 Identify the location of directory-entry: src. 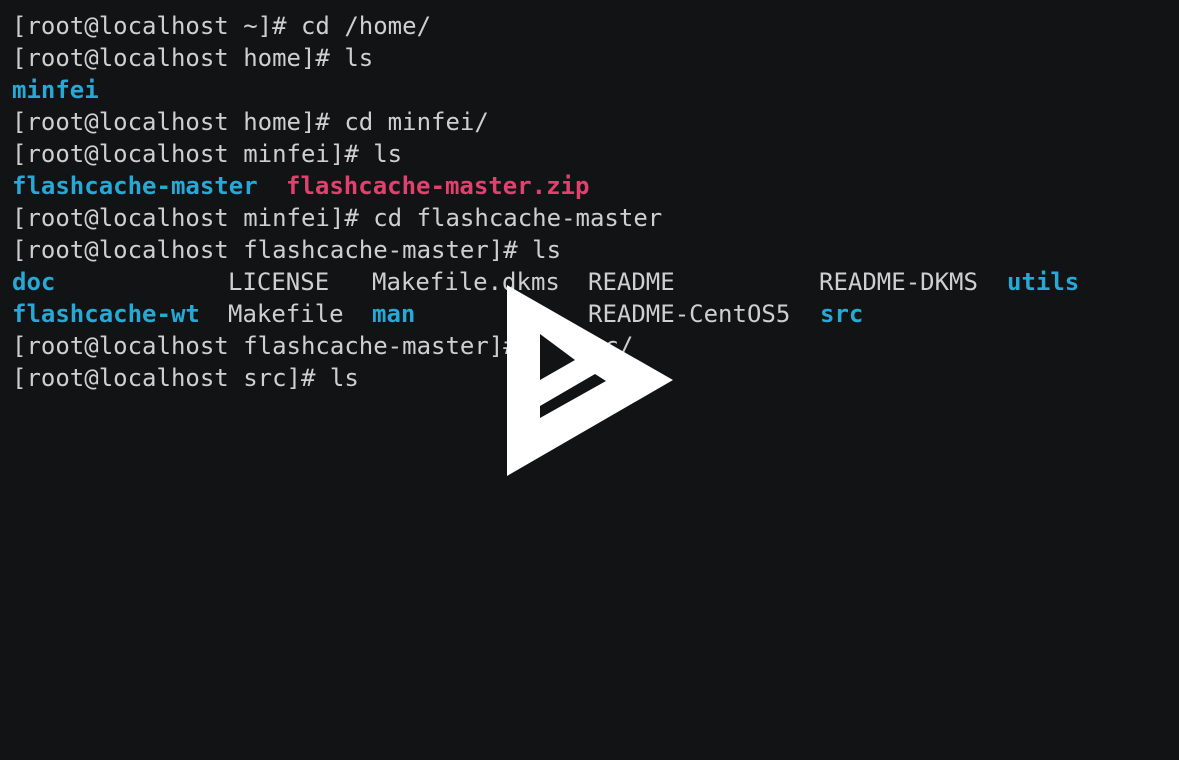
(842, 314).